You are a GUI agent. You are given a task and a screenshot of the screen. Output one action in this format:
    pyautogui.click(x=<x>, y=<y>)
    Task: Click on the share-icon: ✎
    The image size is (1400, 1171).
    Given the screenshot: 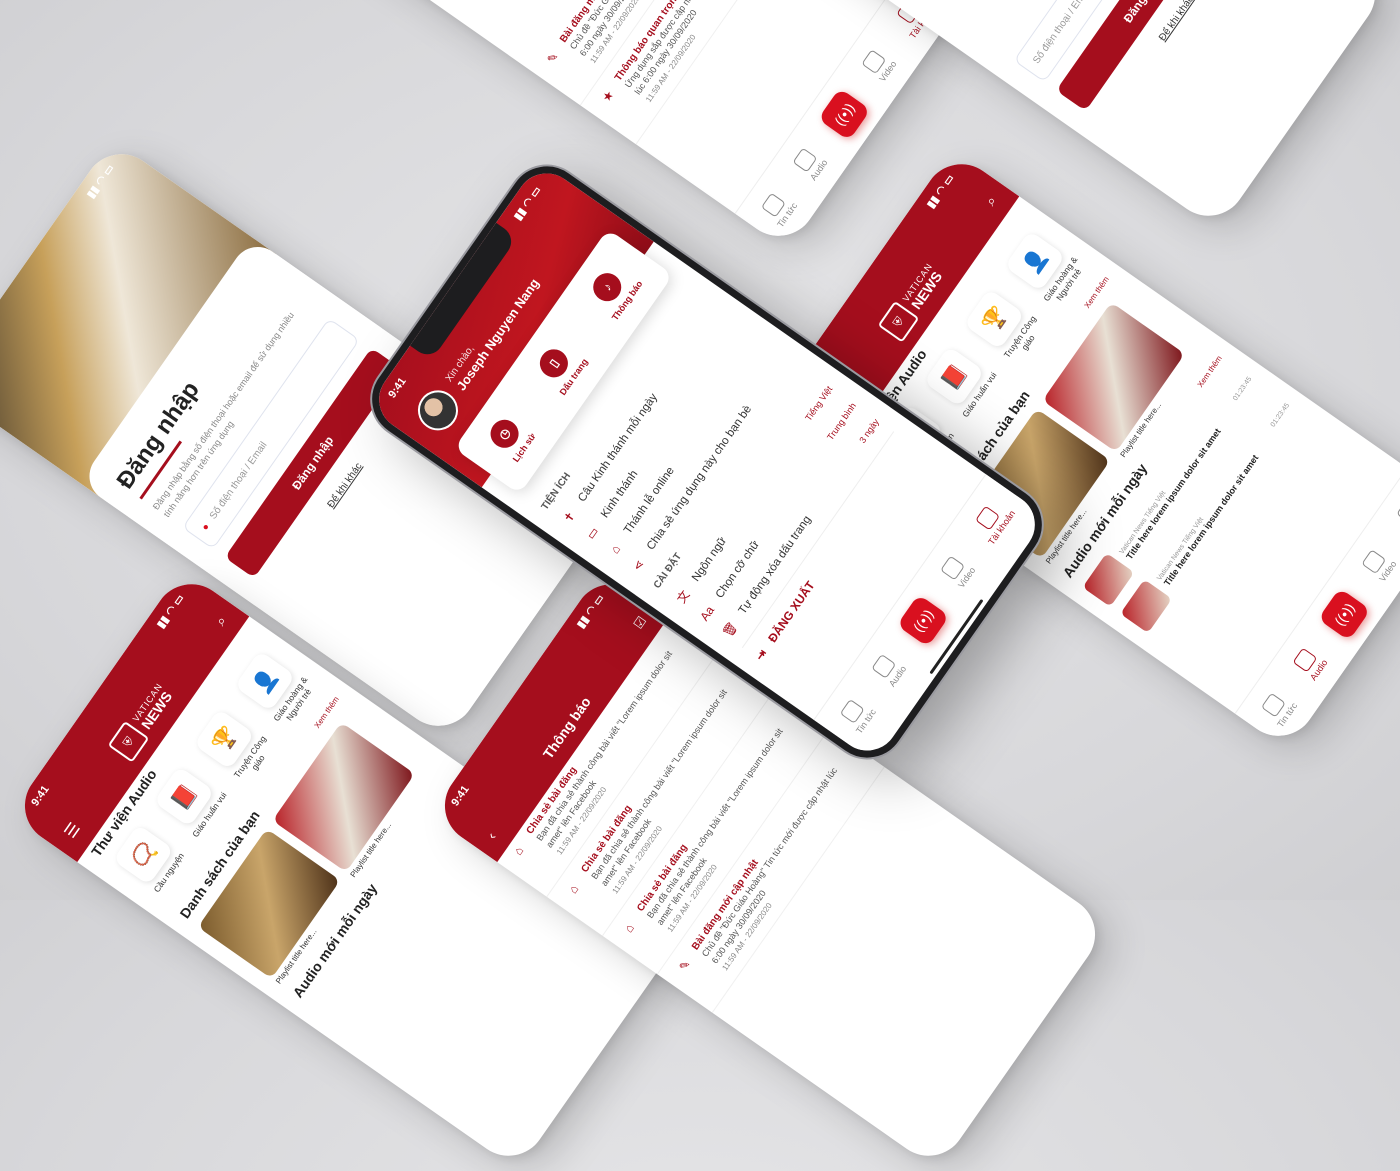 What is the action you would take?
    pyautogui.click(x=553, y=58)
    